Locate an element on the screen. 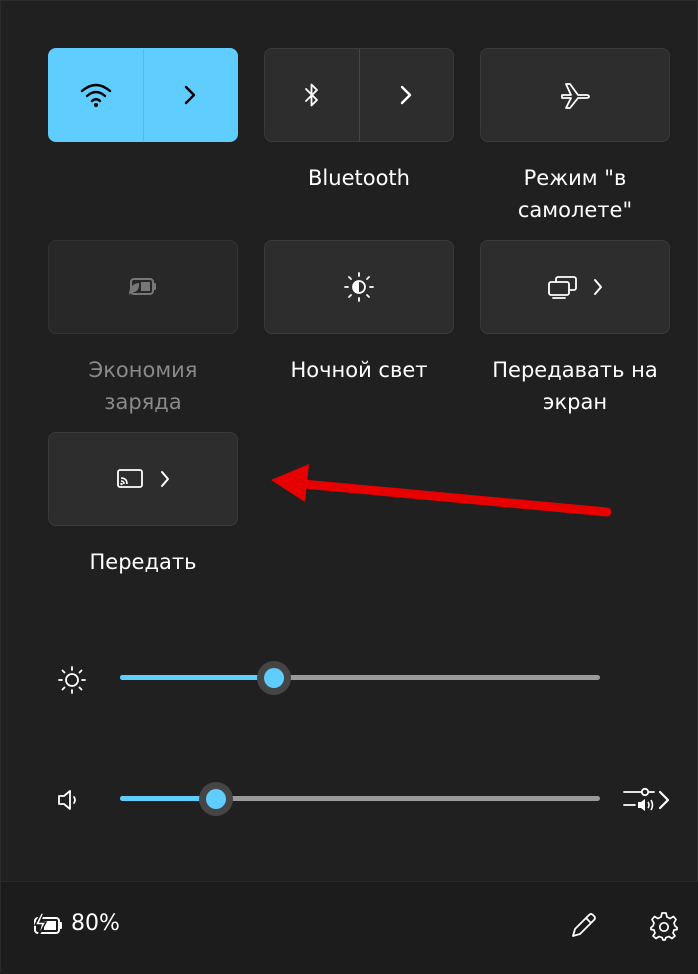  audio-output-select-icon is located at coordinates (639, 800).